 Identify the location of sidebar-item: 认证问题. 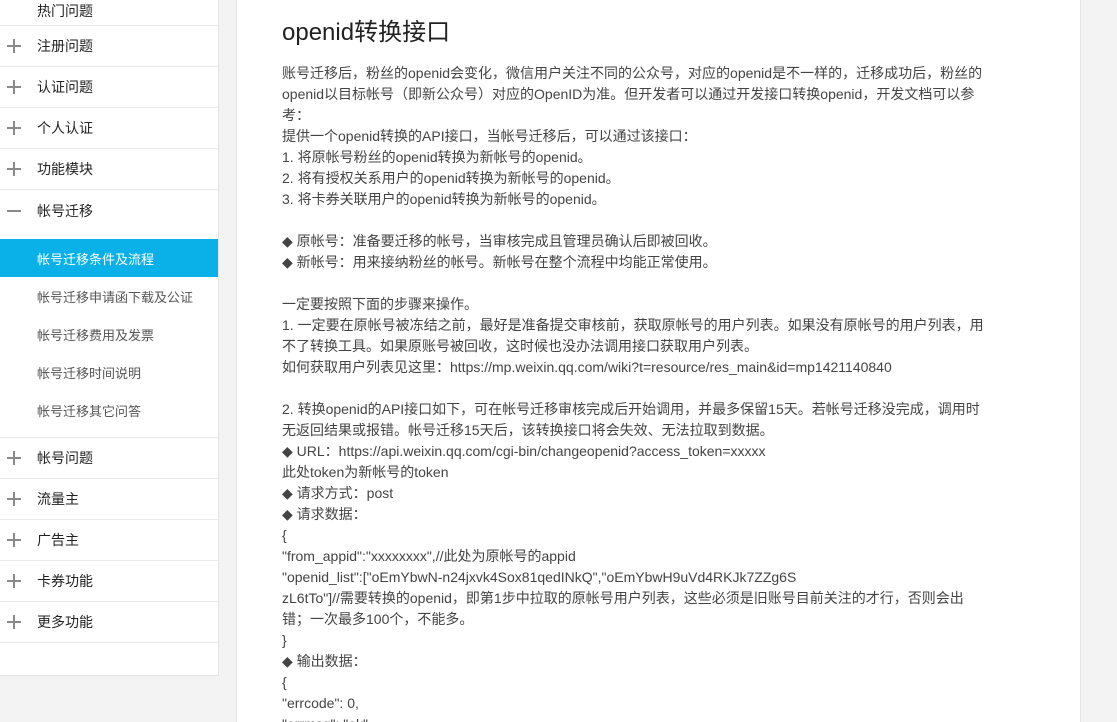
(109, 87).